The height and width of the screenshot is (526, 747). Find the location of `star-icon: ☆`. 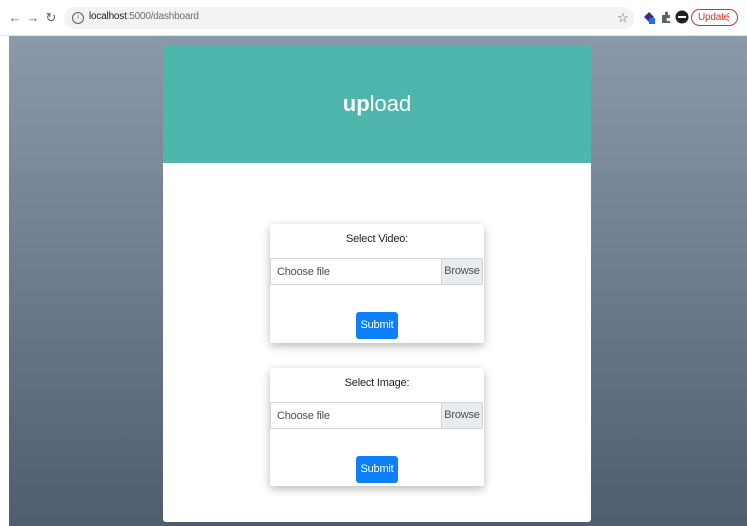

star-icon: ☆ is located at coordinates (623, 18).